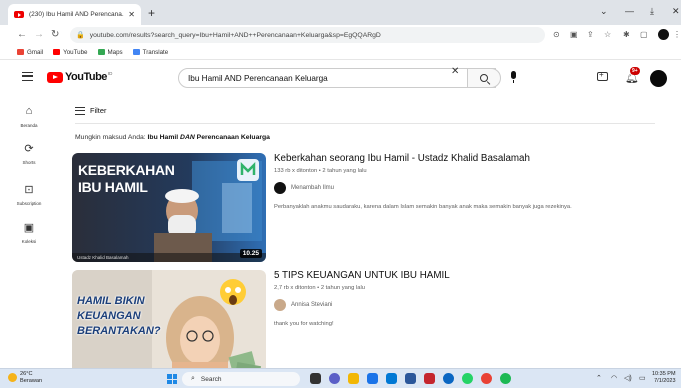  Describe the element at coordinates (22, 34) in the screenshot. I see `back-button: ←` at that location.